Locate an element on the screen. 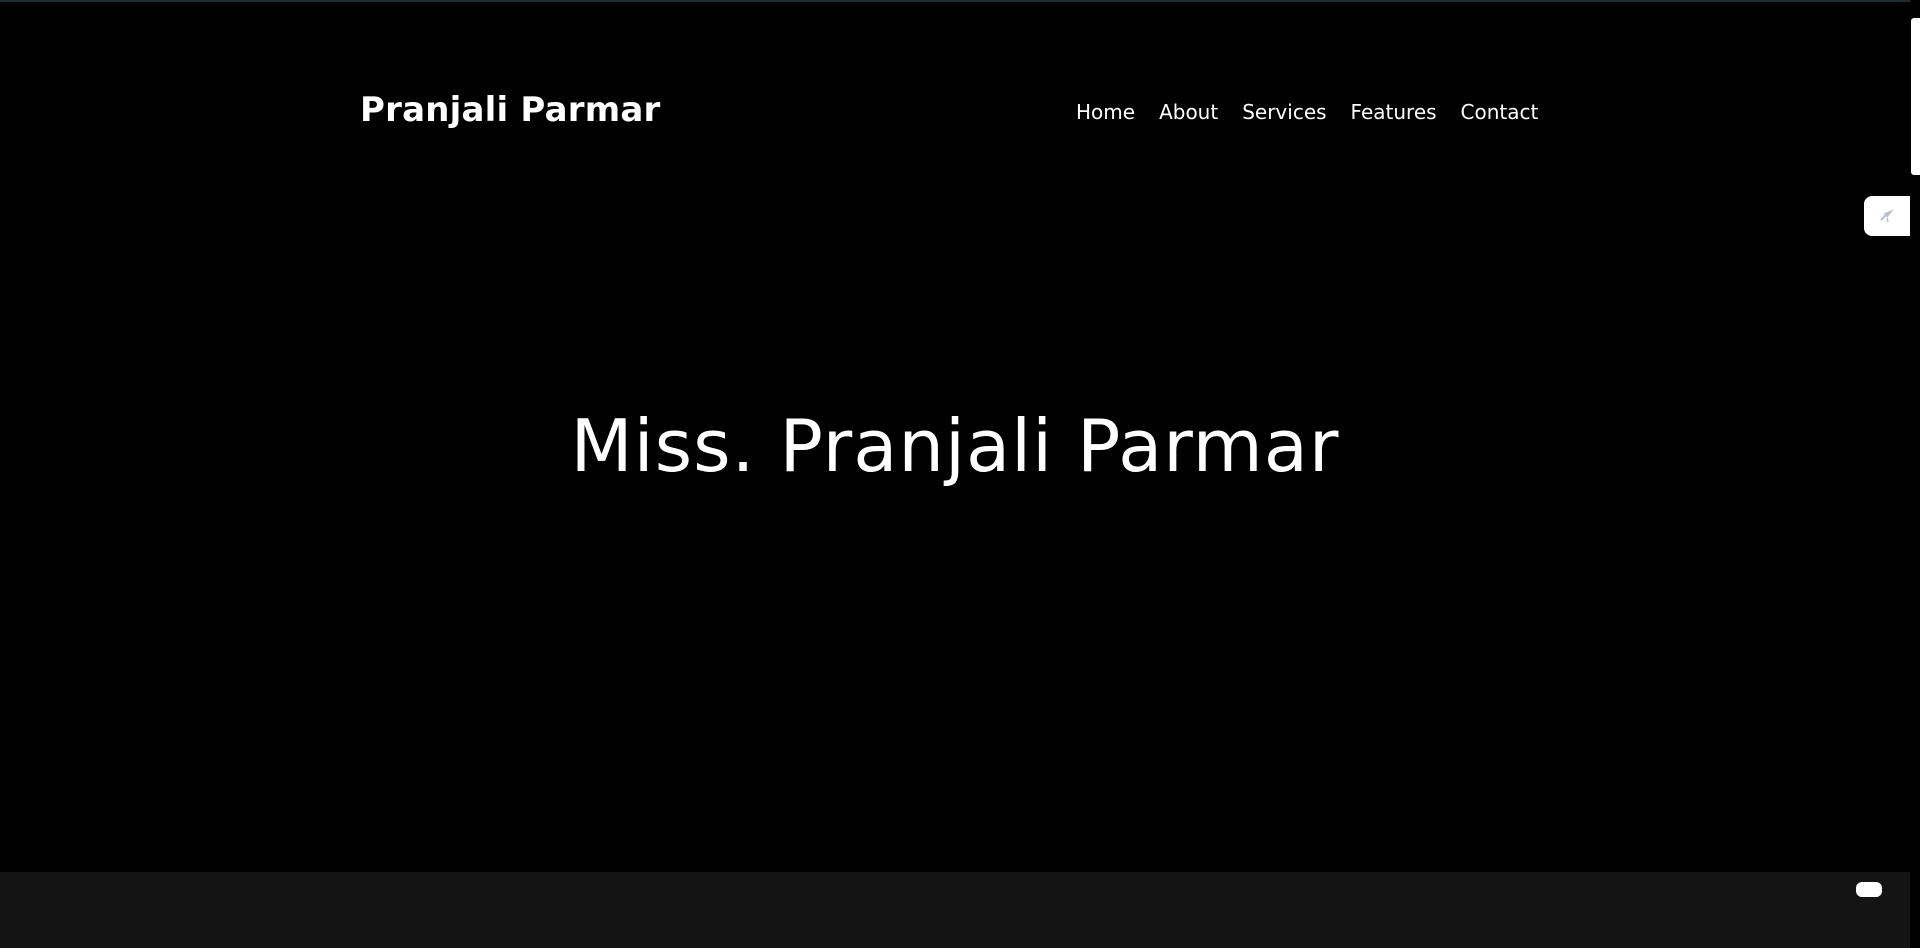 This screenshot has height=948, width=1920. nav-item-home: Home is located at coordinates (1105, 112).